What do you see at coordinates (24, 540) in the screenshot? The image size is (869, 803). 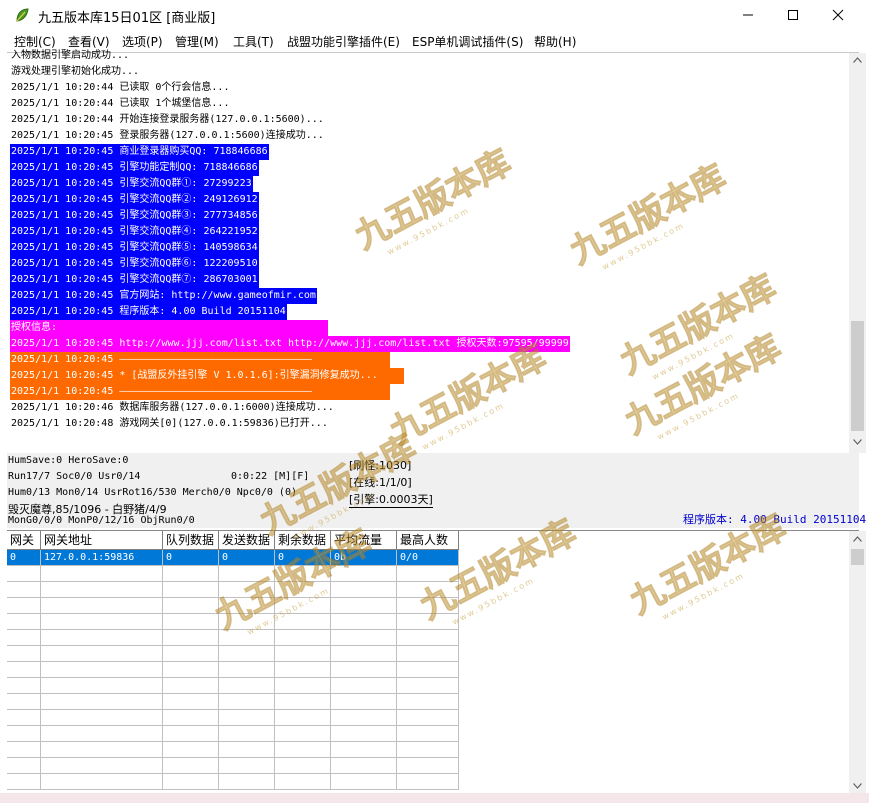 I see `grid-column-header: 网关` at bounding box center [24, 540].